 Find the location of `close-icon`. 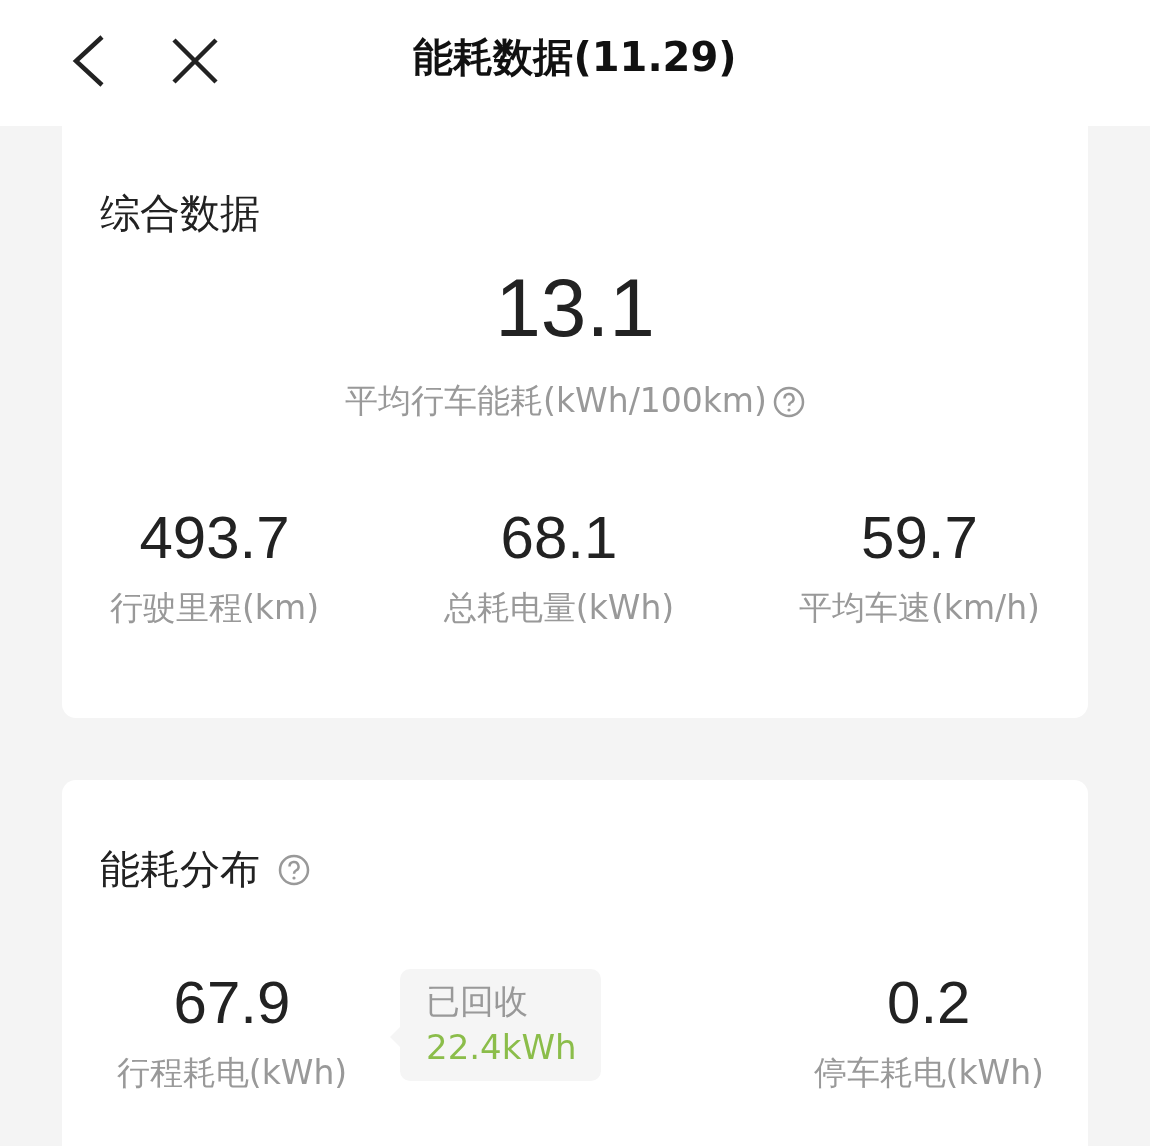

close-icon is located at coordinates (195, 61).